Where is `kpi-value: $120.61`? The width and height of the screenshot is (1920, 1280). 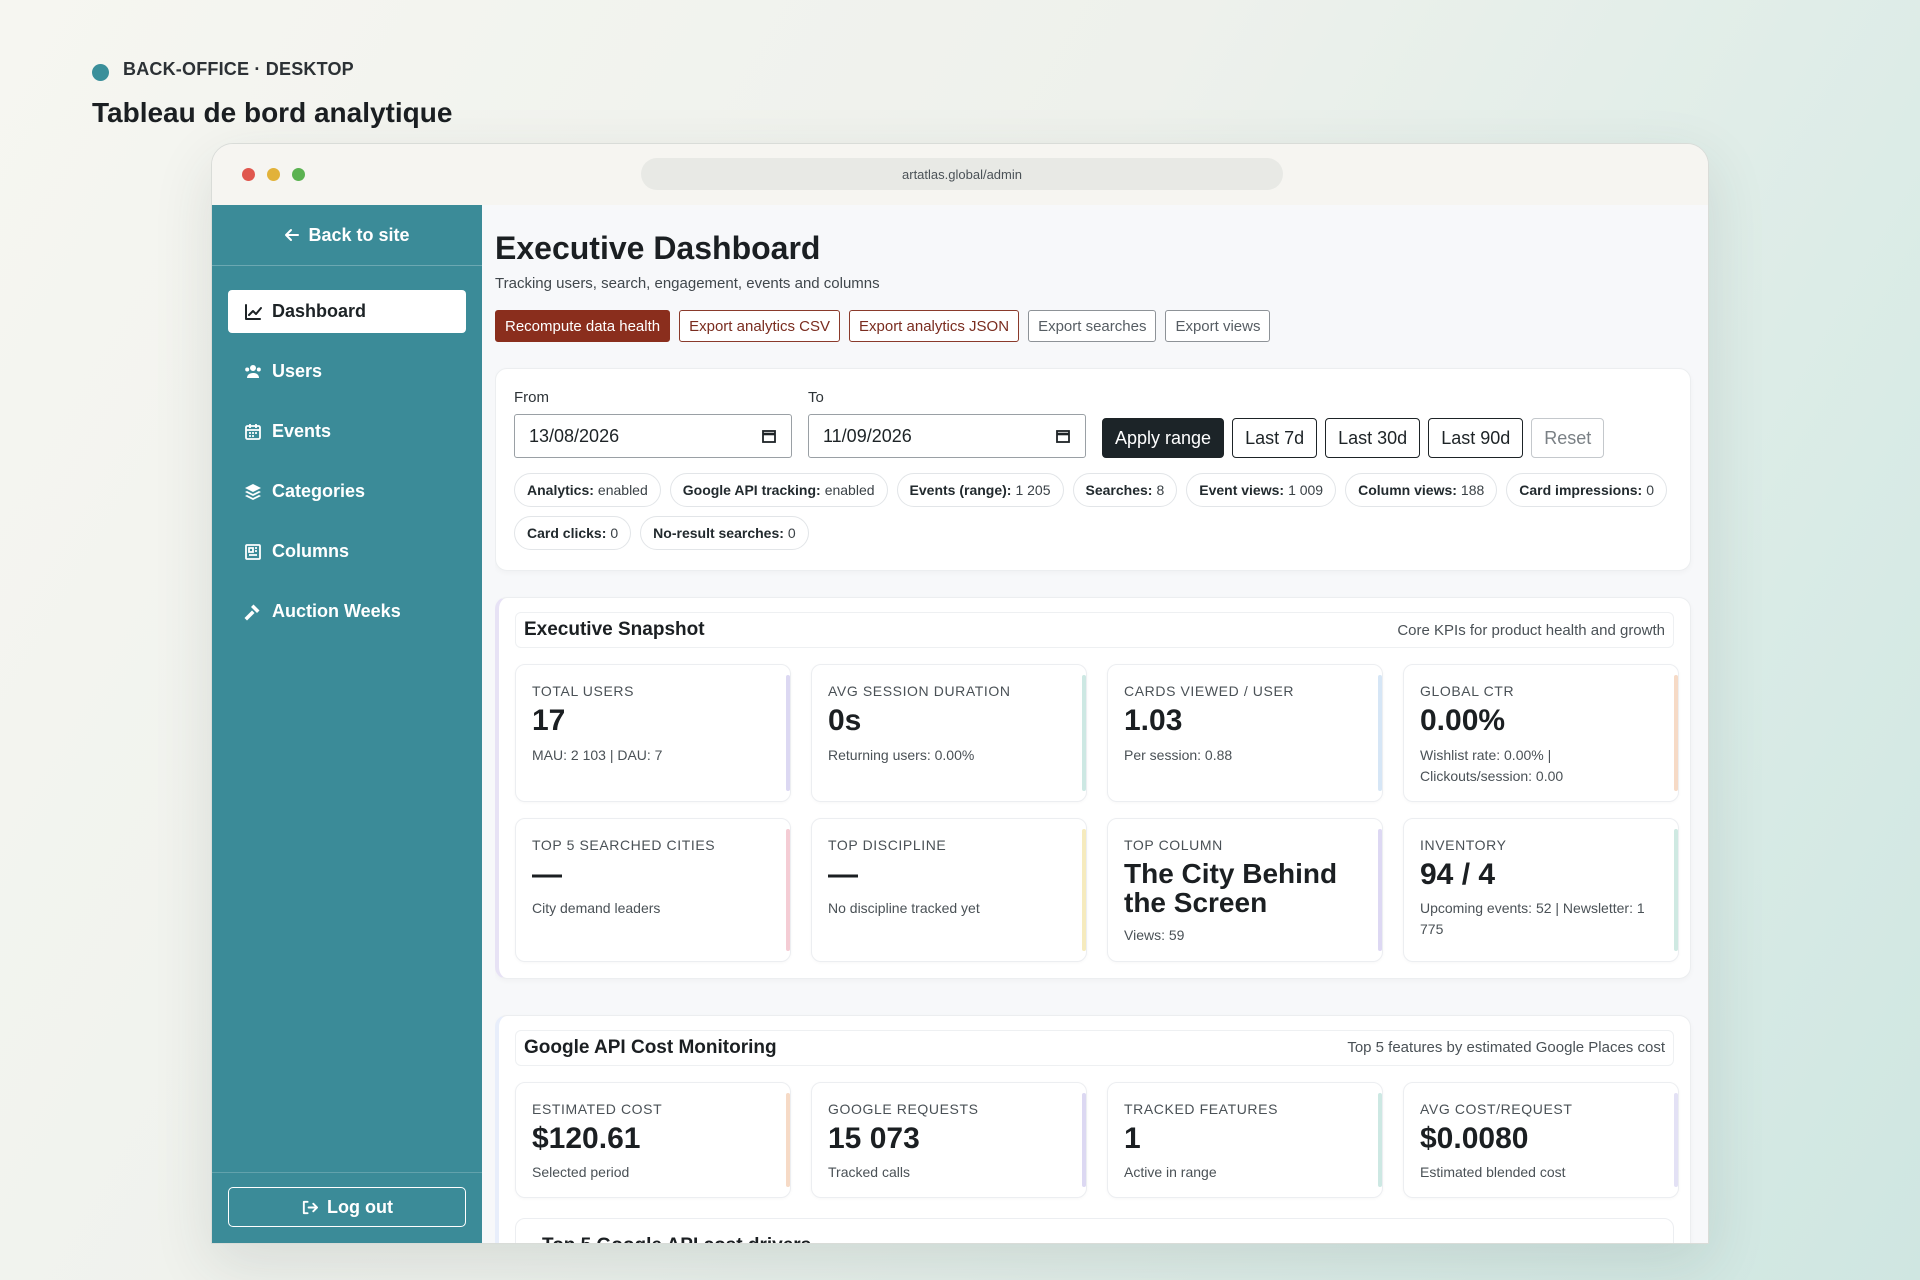 kpi-value: $120.61 is located at coordinates (586, 1138).